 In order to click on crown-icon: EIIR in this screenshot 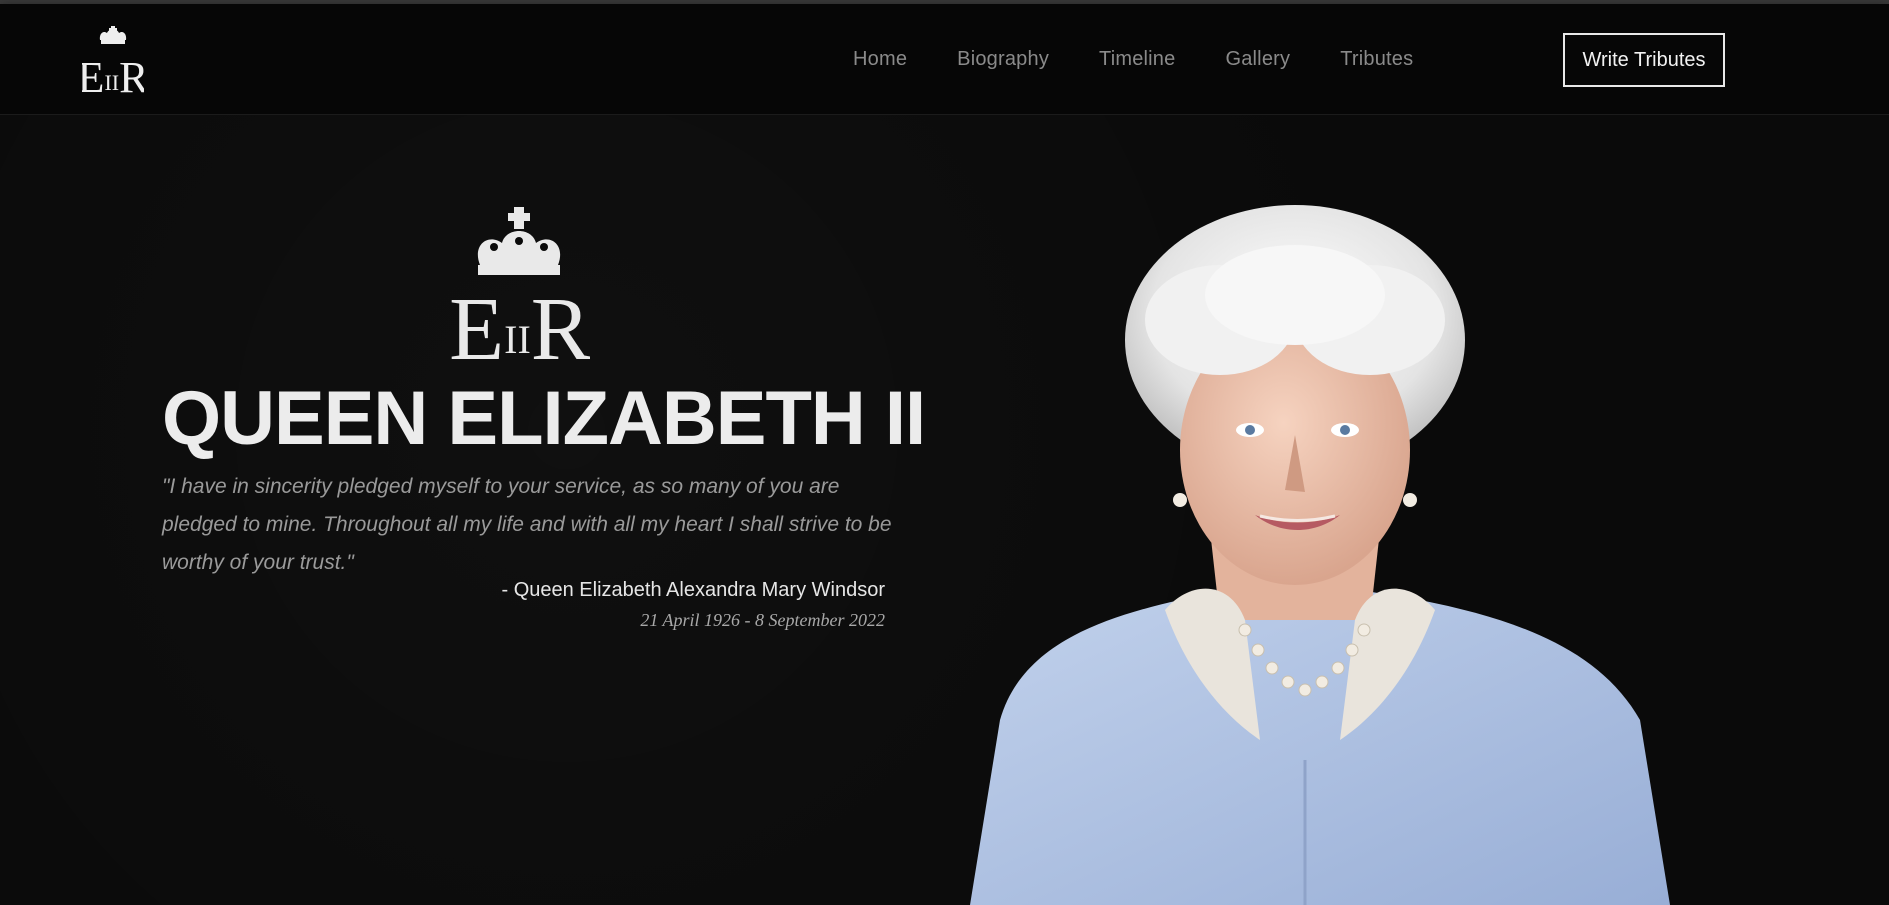, I will do `click(113, 64)`.